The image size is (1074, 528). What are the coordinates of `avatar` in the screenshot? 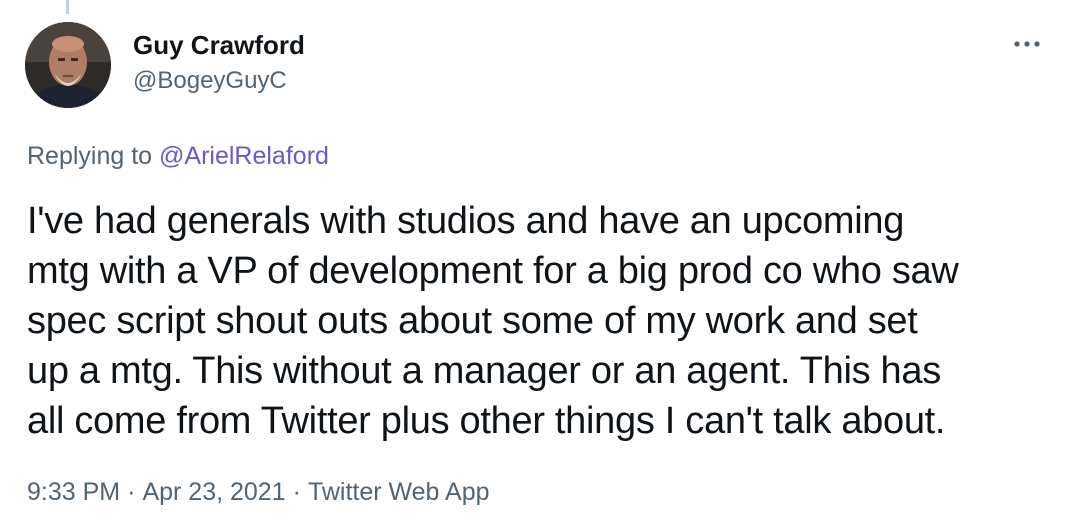 It's located at (68, 65).